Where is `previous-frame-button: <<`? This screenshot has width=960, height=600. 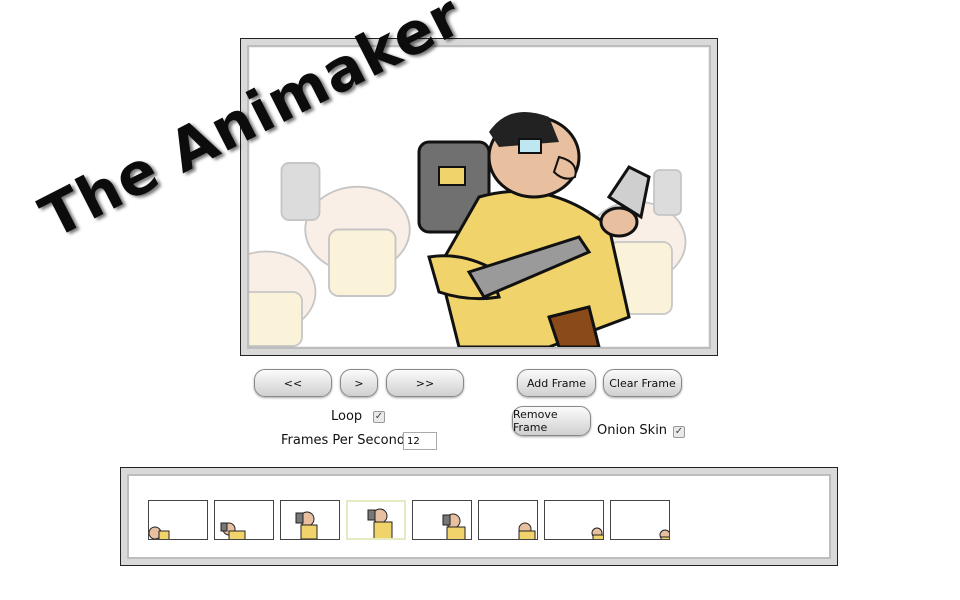
previous-frame-button: << is located at coordinates (293, 383).